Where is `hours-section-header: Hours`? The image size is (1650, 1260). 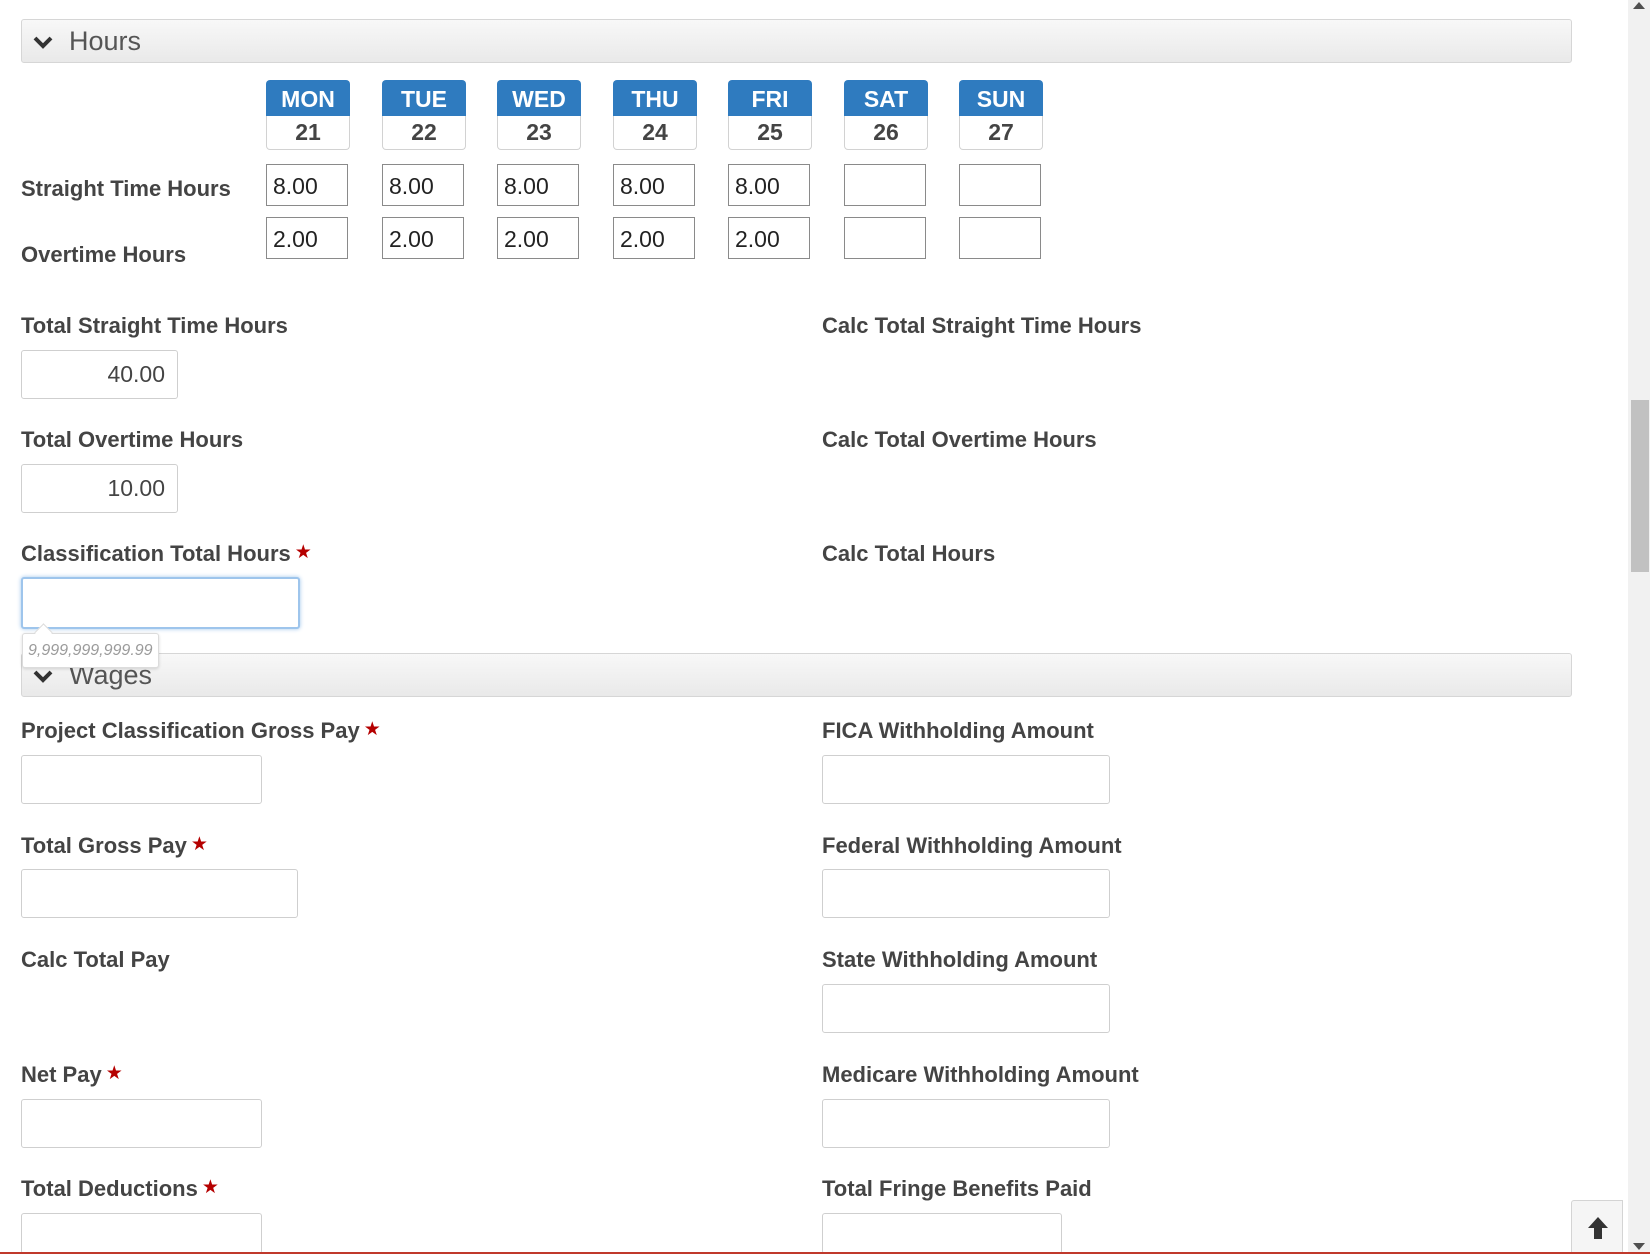
hours-section-header: Hours is located at coordinates (796, 41).